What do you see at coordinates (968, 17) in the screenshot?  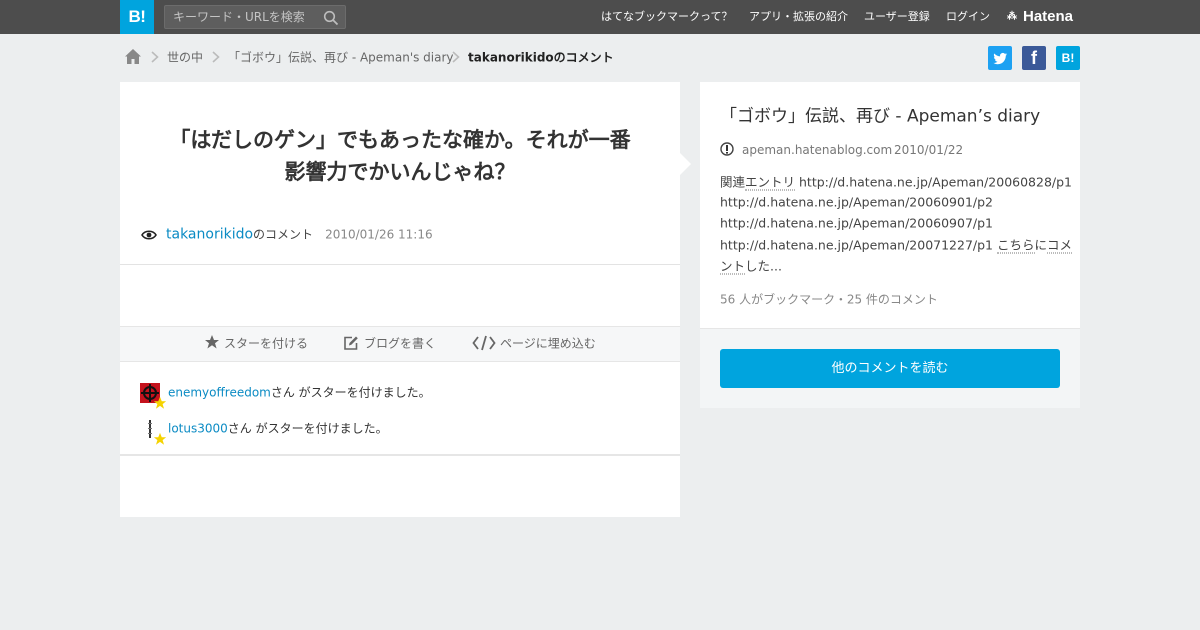 I see `nav-login: ログイン` at bounding box center [968, 17].